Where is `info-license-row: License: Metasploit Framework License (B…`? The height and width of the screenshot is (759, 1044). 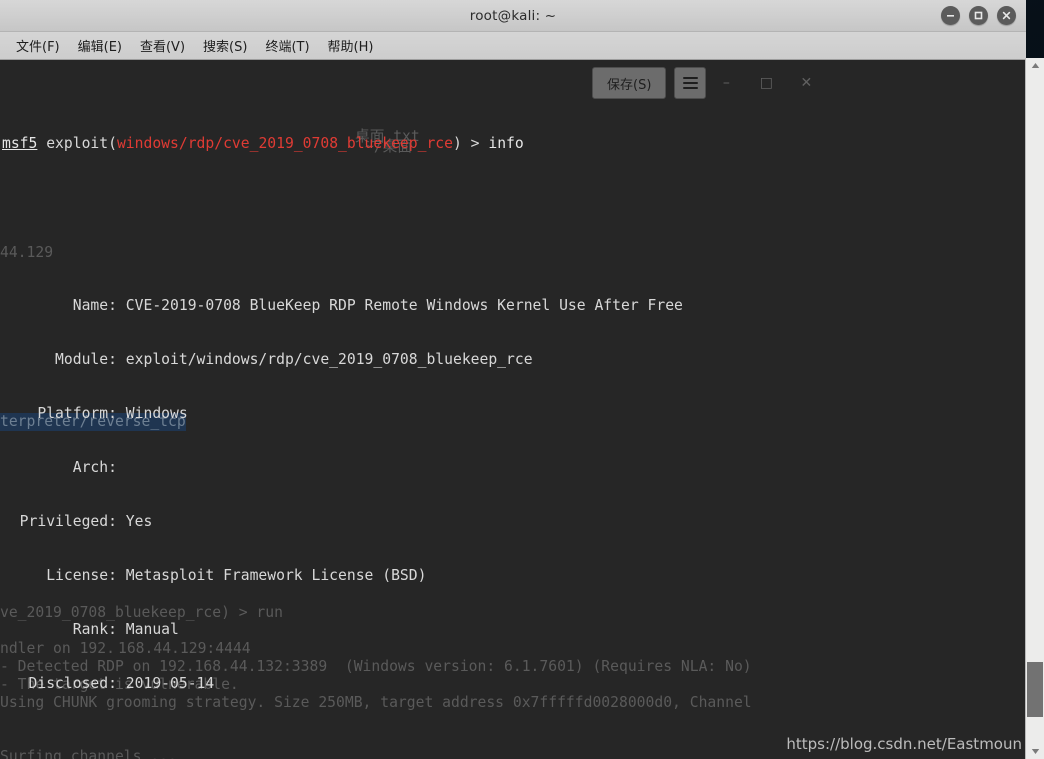
info-license-row: License: Metasploit Framework License (B… is located at coordinates (513, 576).